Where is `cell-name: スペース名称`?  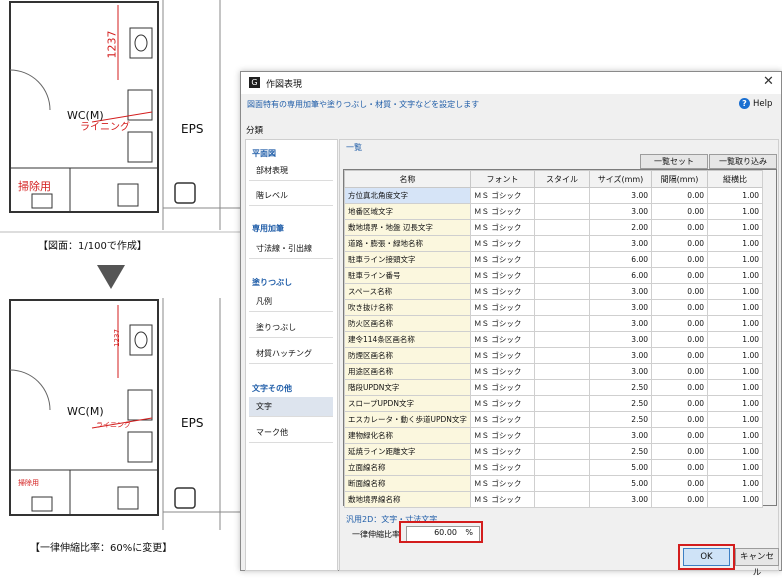
cell-name: スペース名称 is located at coordinates (407, 291).